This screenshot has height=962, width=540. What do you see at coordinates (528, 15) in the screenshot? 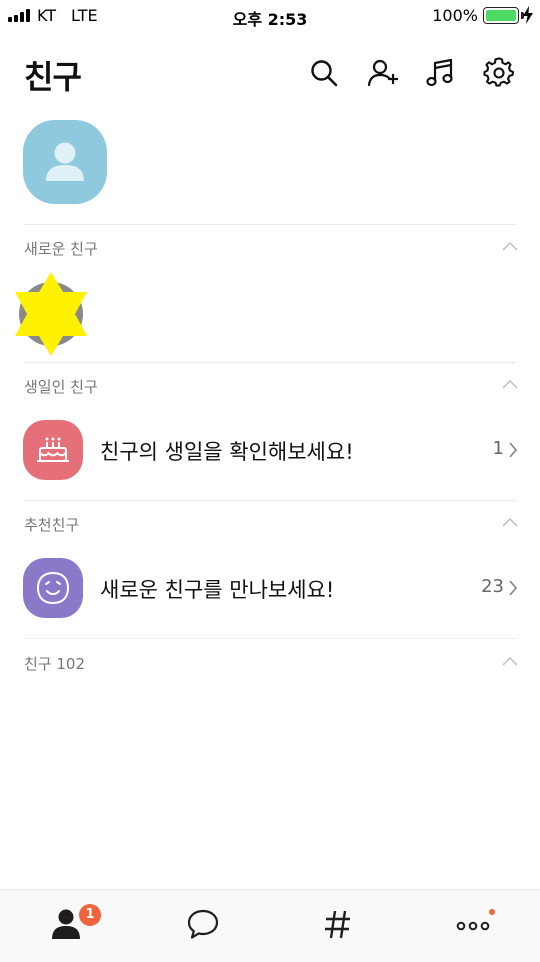
I see `charging-bolt-icon` at bounding box center [528, 15].